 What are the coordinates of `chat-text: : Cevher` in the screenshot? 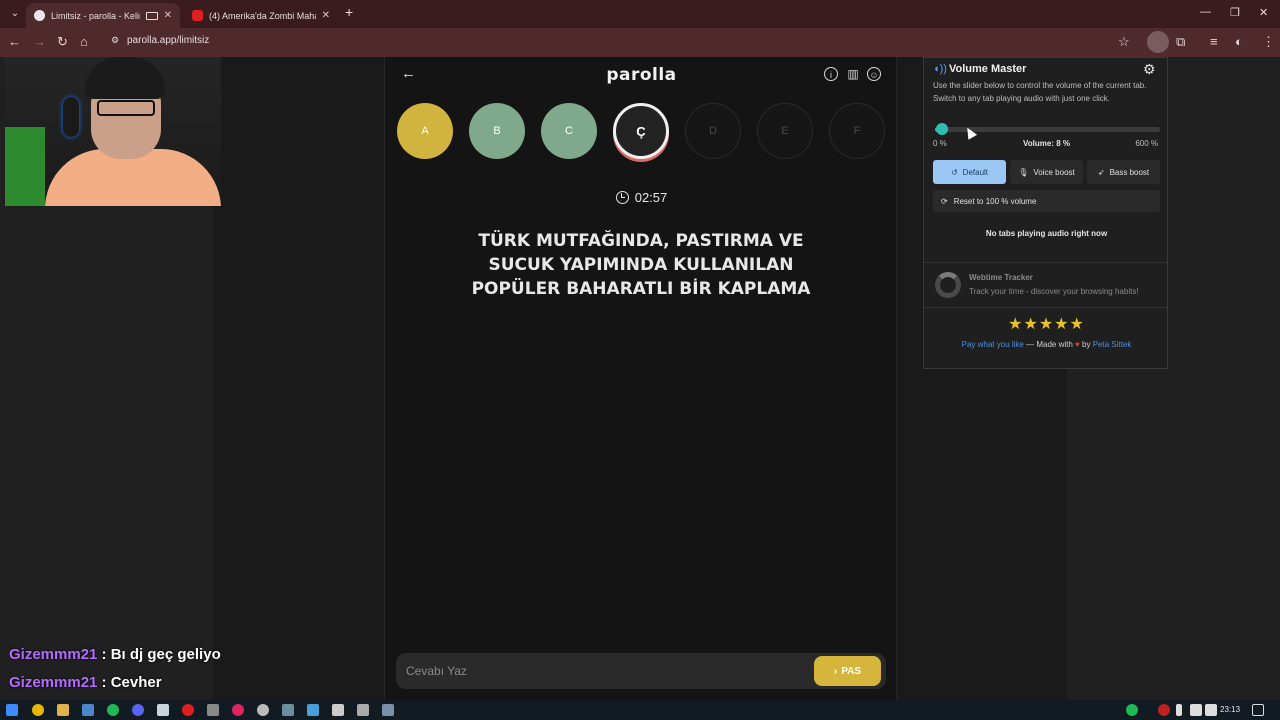 It's located at (129, 682).